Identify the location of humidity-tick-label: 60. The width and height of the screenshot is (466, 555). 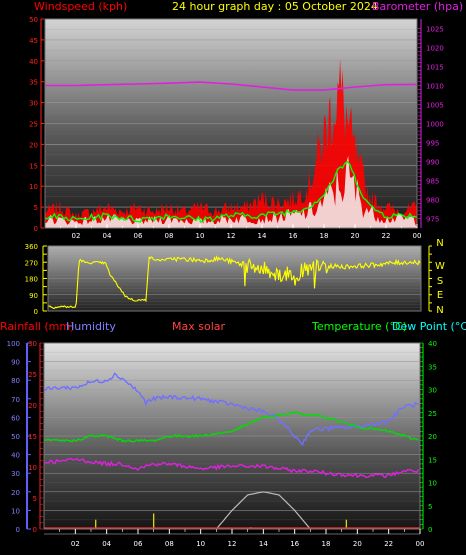
(15, 418).